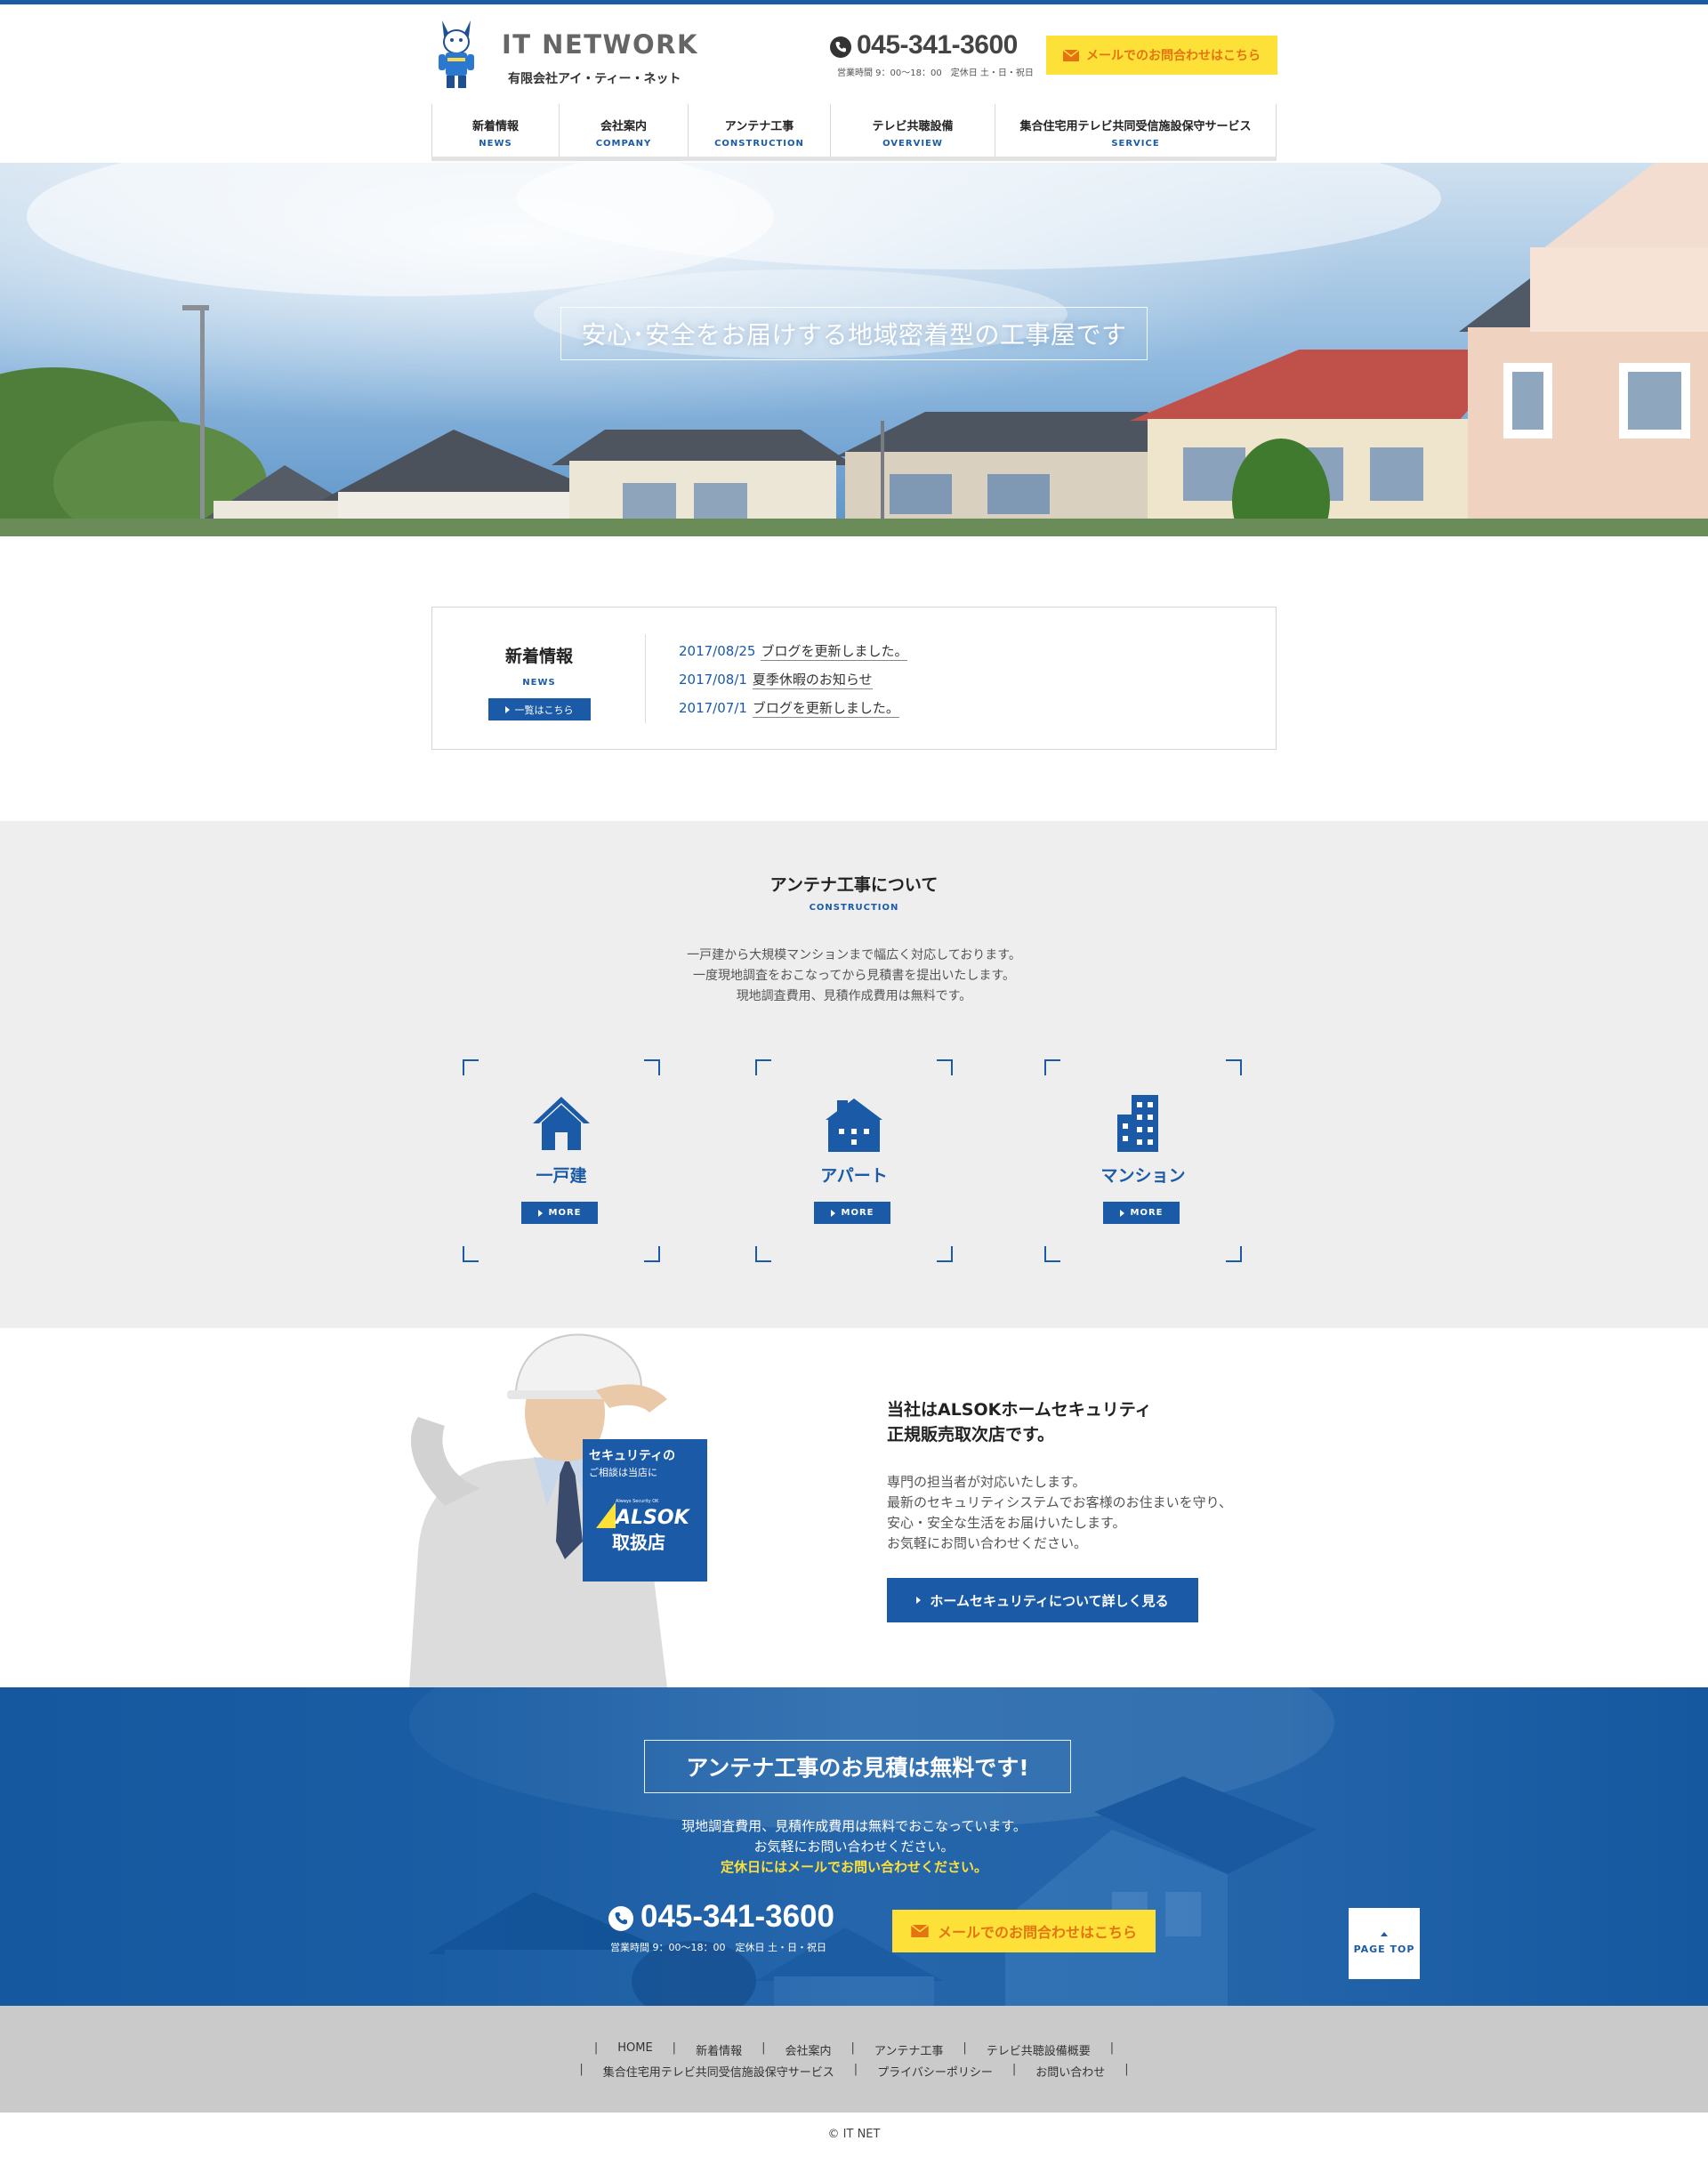  Describe the element at coordinates (1384, 1950) in the screenshot. I see `page-top-label: PAGE TOP` at that location.